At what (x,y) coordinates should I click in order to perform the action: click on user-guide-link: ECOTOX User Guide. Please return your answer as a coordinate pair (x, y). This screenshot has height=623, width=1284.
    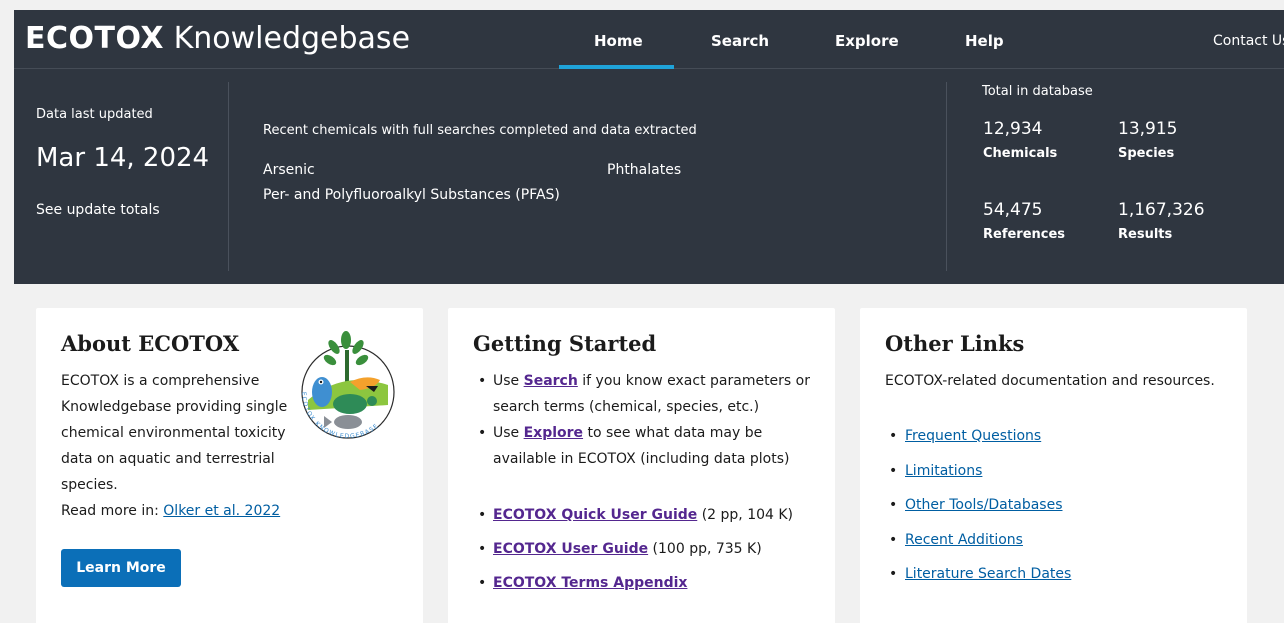
    Looking at the image, I should click on (570, 549).